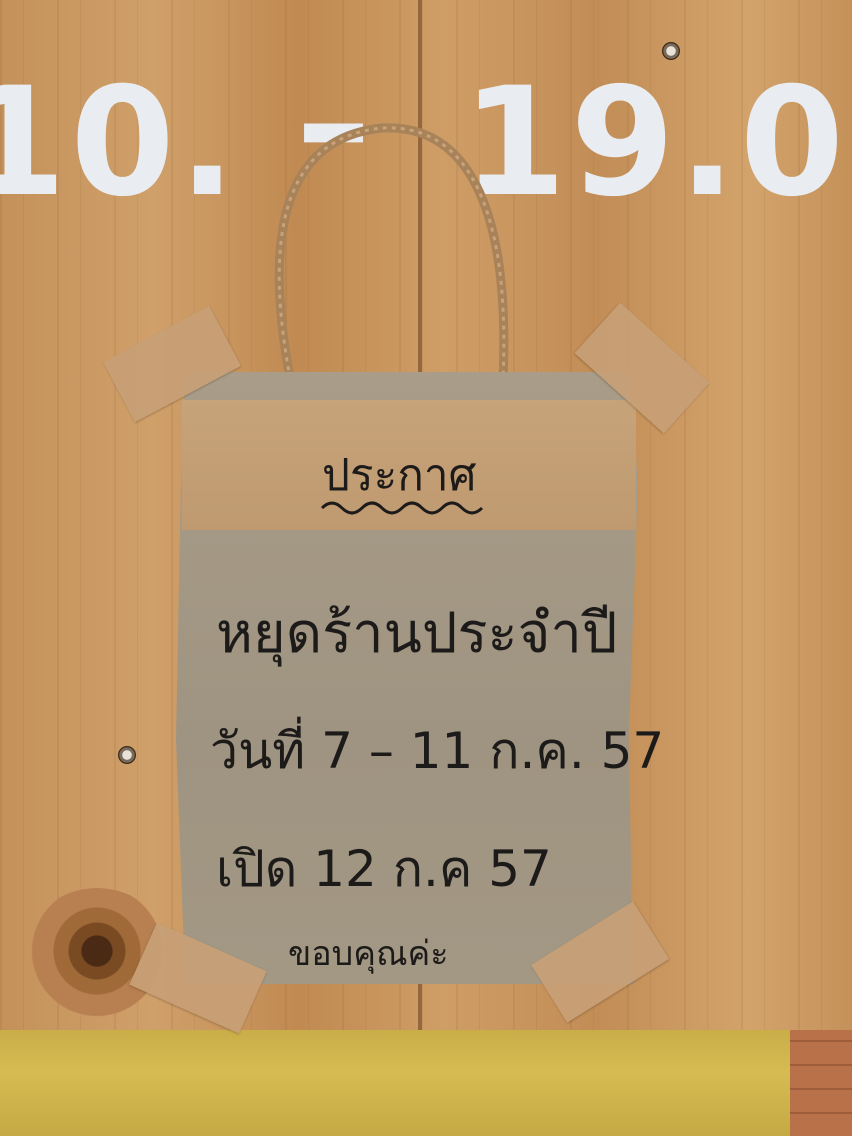  Describe the element at coordinates (127, 755) in the screenshot. I see `screw-icon` at that location.